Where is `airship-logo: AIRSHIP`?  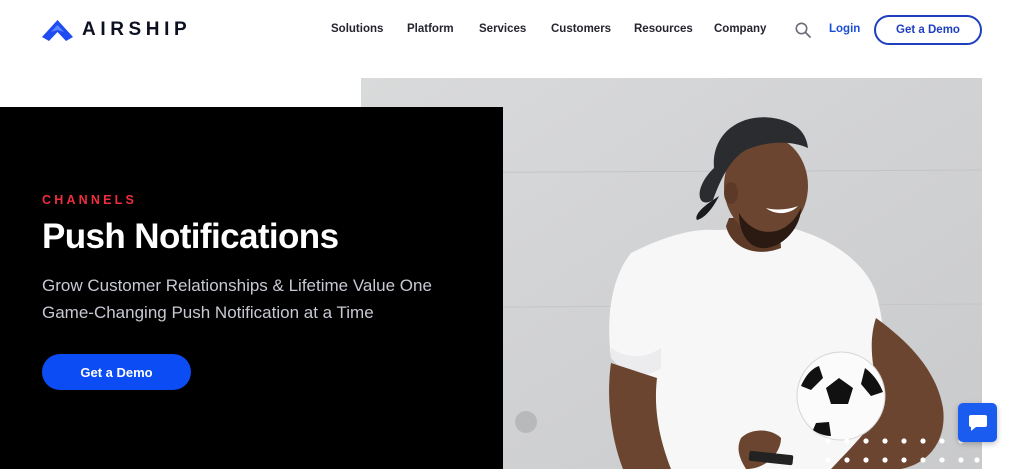 airship-logo: AIRSHIP is located at coordinates (116, 30).